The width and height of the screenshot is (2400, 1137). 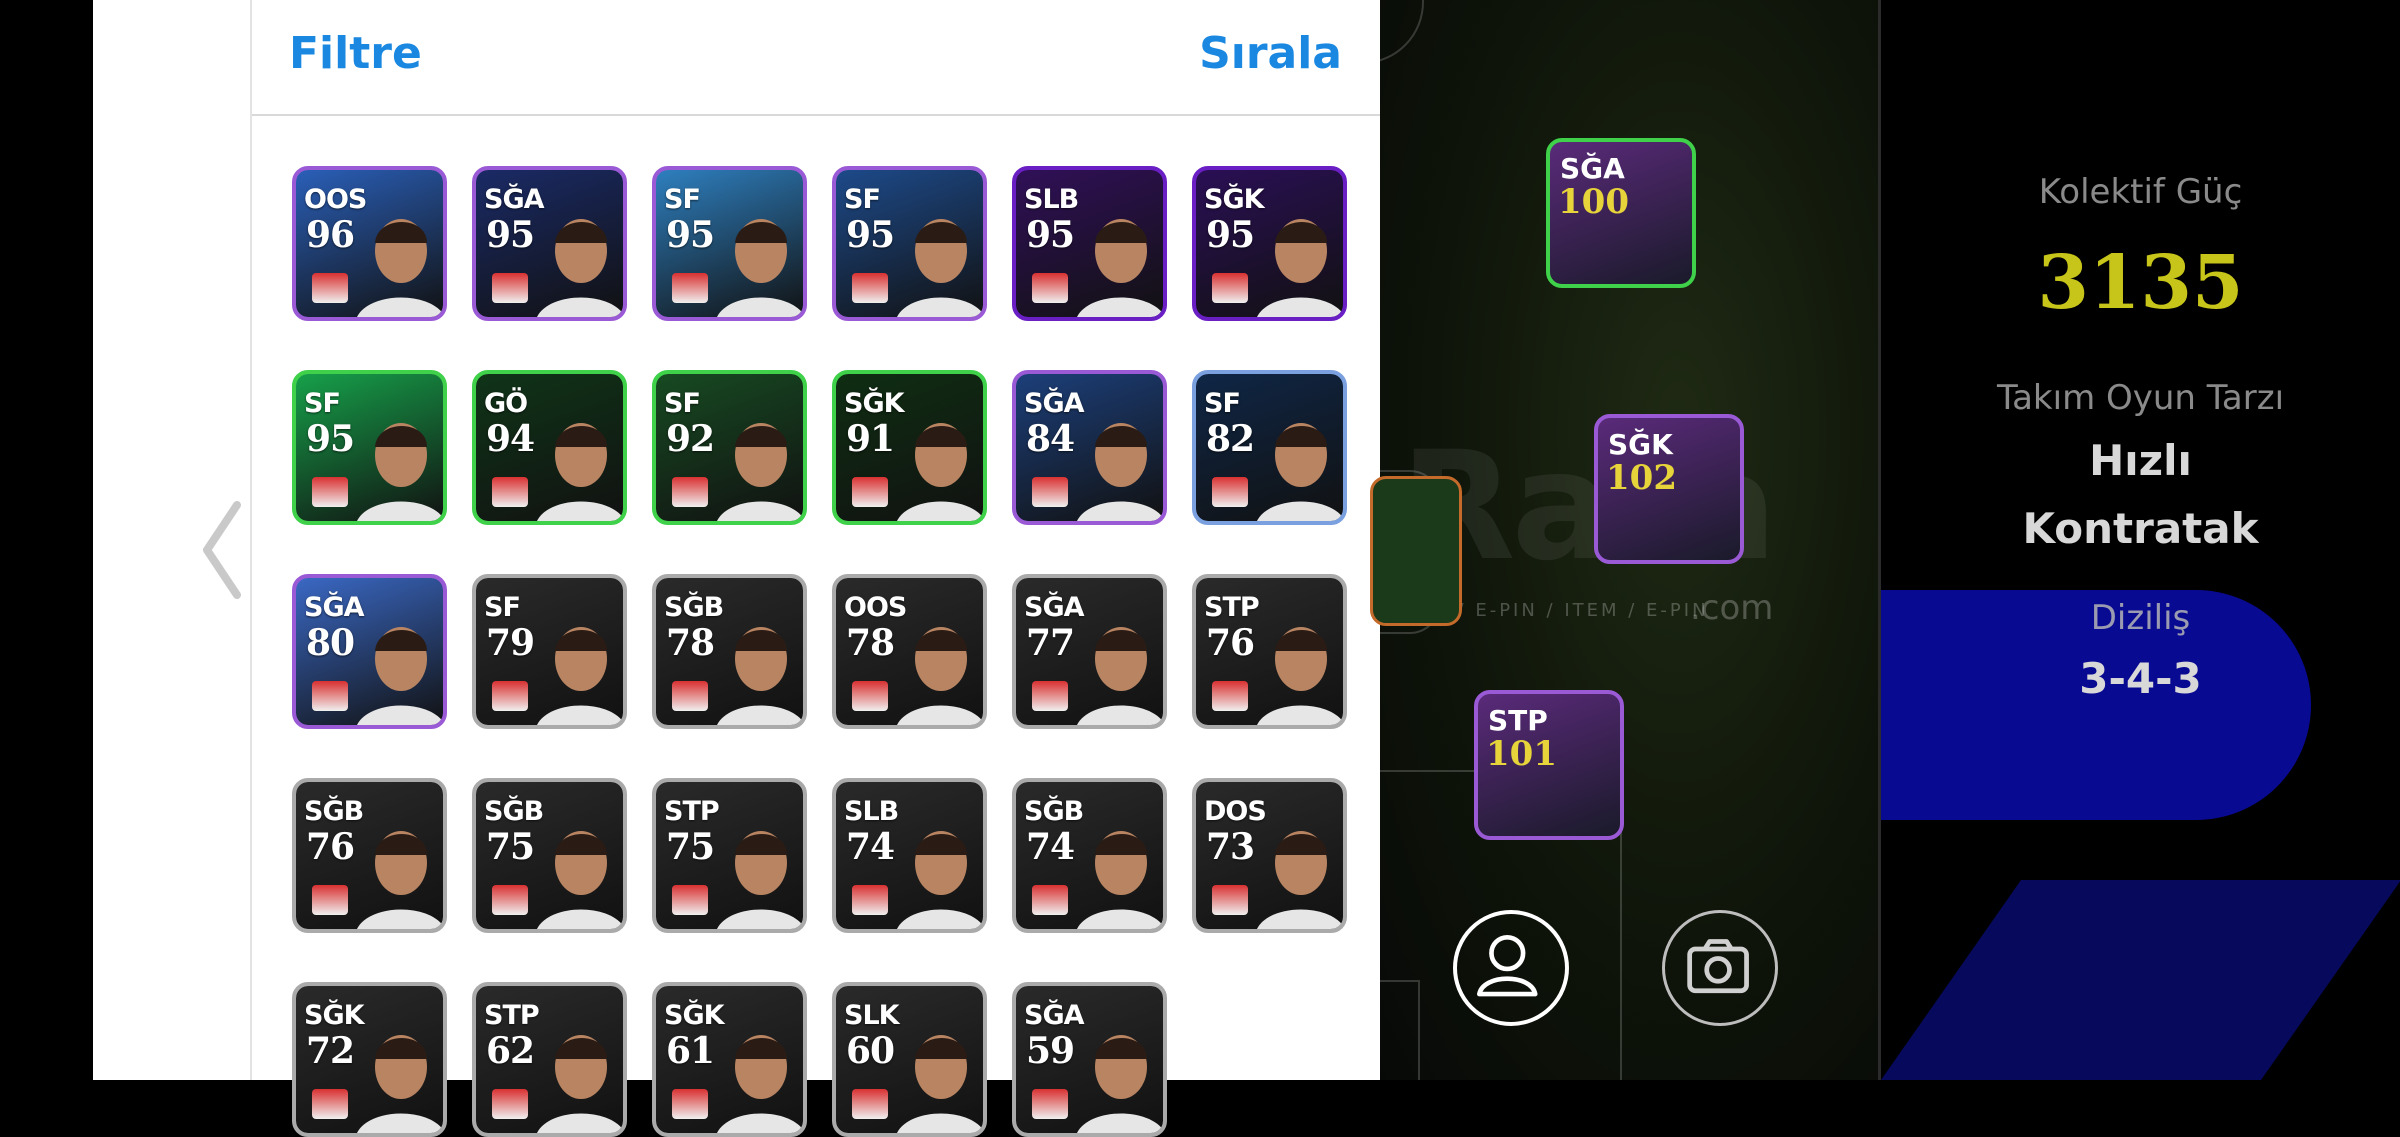 I want to click on strength-value: 3135, so click(x=2140, y=283).